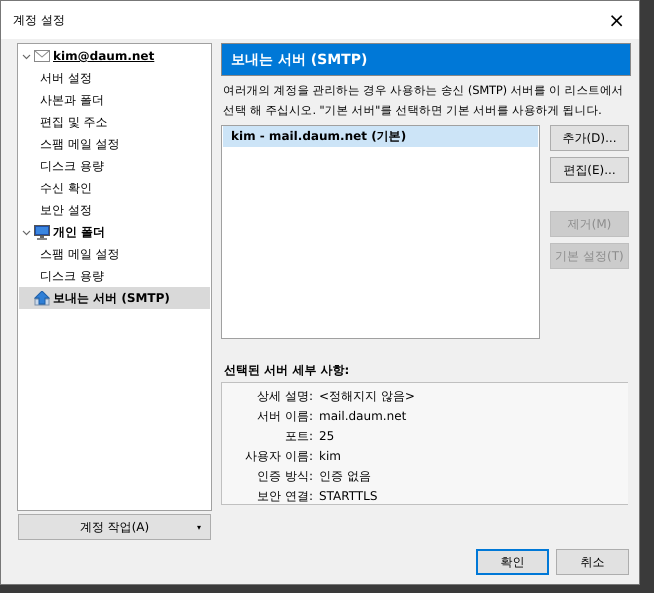  I want to click on detail-value: mail.daum.net, so click(363, 416).